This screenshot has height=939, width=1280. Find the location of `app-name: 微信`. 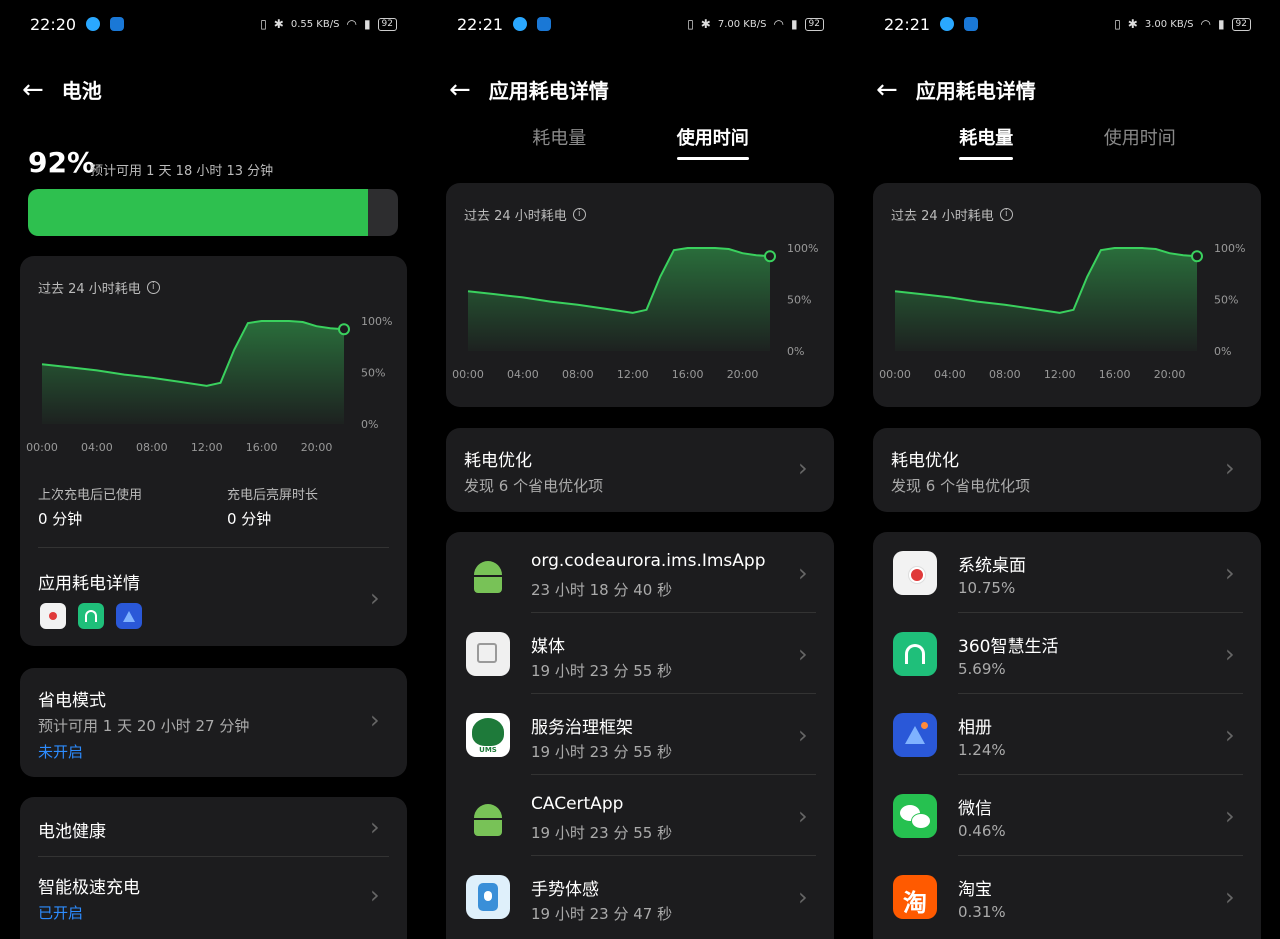

app-name: 微信 is located at coordinates (975, 809).